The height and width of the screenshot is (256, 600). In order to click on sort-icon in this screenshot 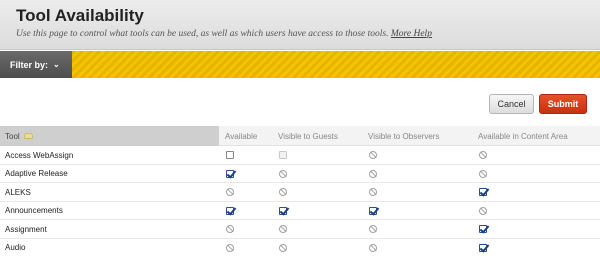, I will do `click(28, 136)`.